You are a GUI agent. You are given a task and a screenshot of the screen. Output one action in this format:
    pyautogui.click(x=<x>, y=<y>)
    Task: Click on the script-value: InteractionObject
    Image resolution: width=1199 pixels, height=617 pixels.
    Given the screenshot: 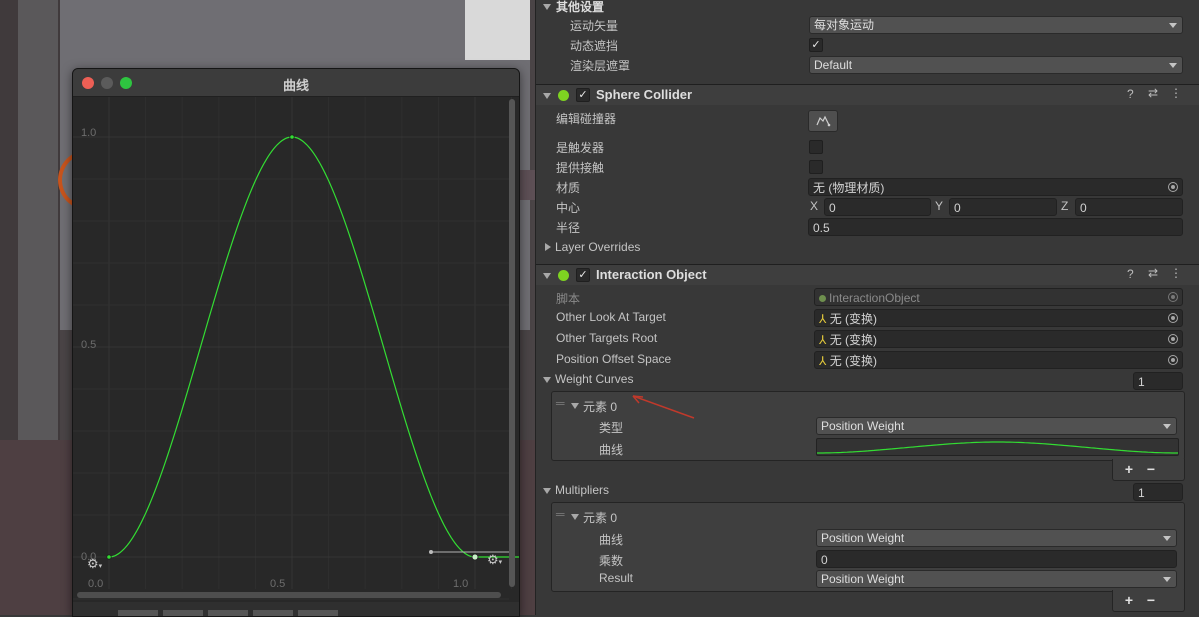 What is the action you would take?
    pyautogui.click(x=874, y=298)
    